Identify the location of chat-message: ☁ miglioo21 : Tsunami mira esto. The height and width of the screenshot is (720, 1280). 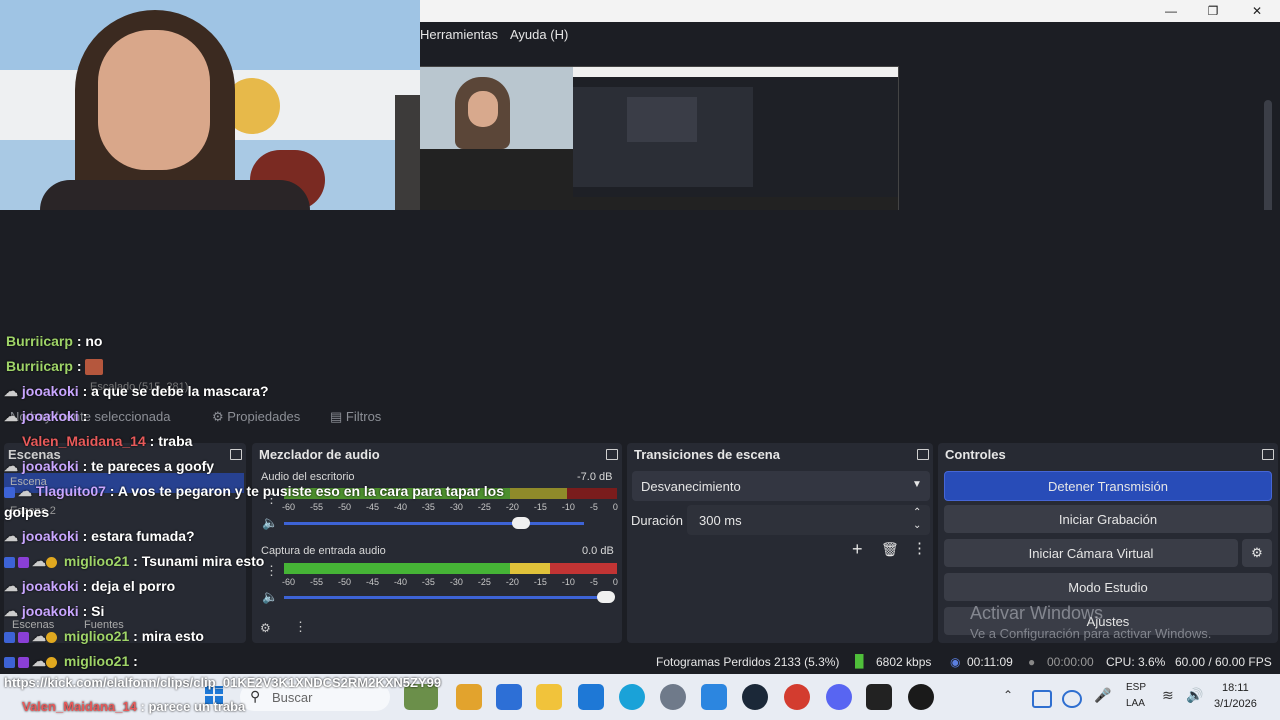
(132, 561).